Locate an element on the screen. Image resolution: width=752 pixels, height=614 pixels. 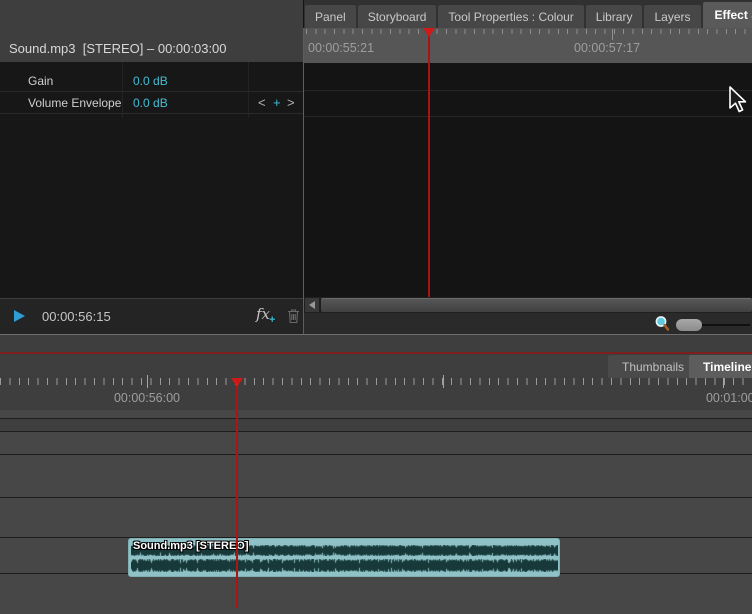
transport-timecode: 00:00:56:15 is located at coordinates (76, 316).